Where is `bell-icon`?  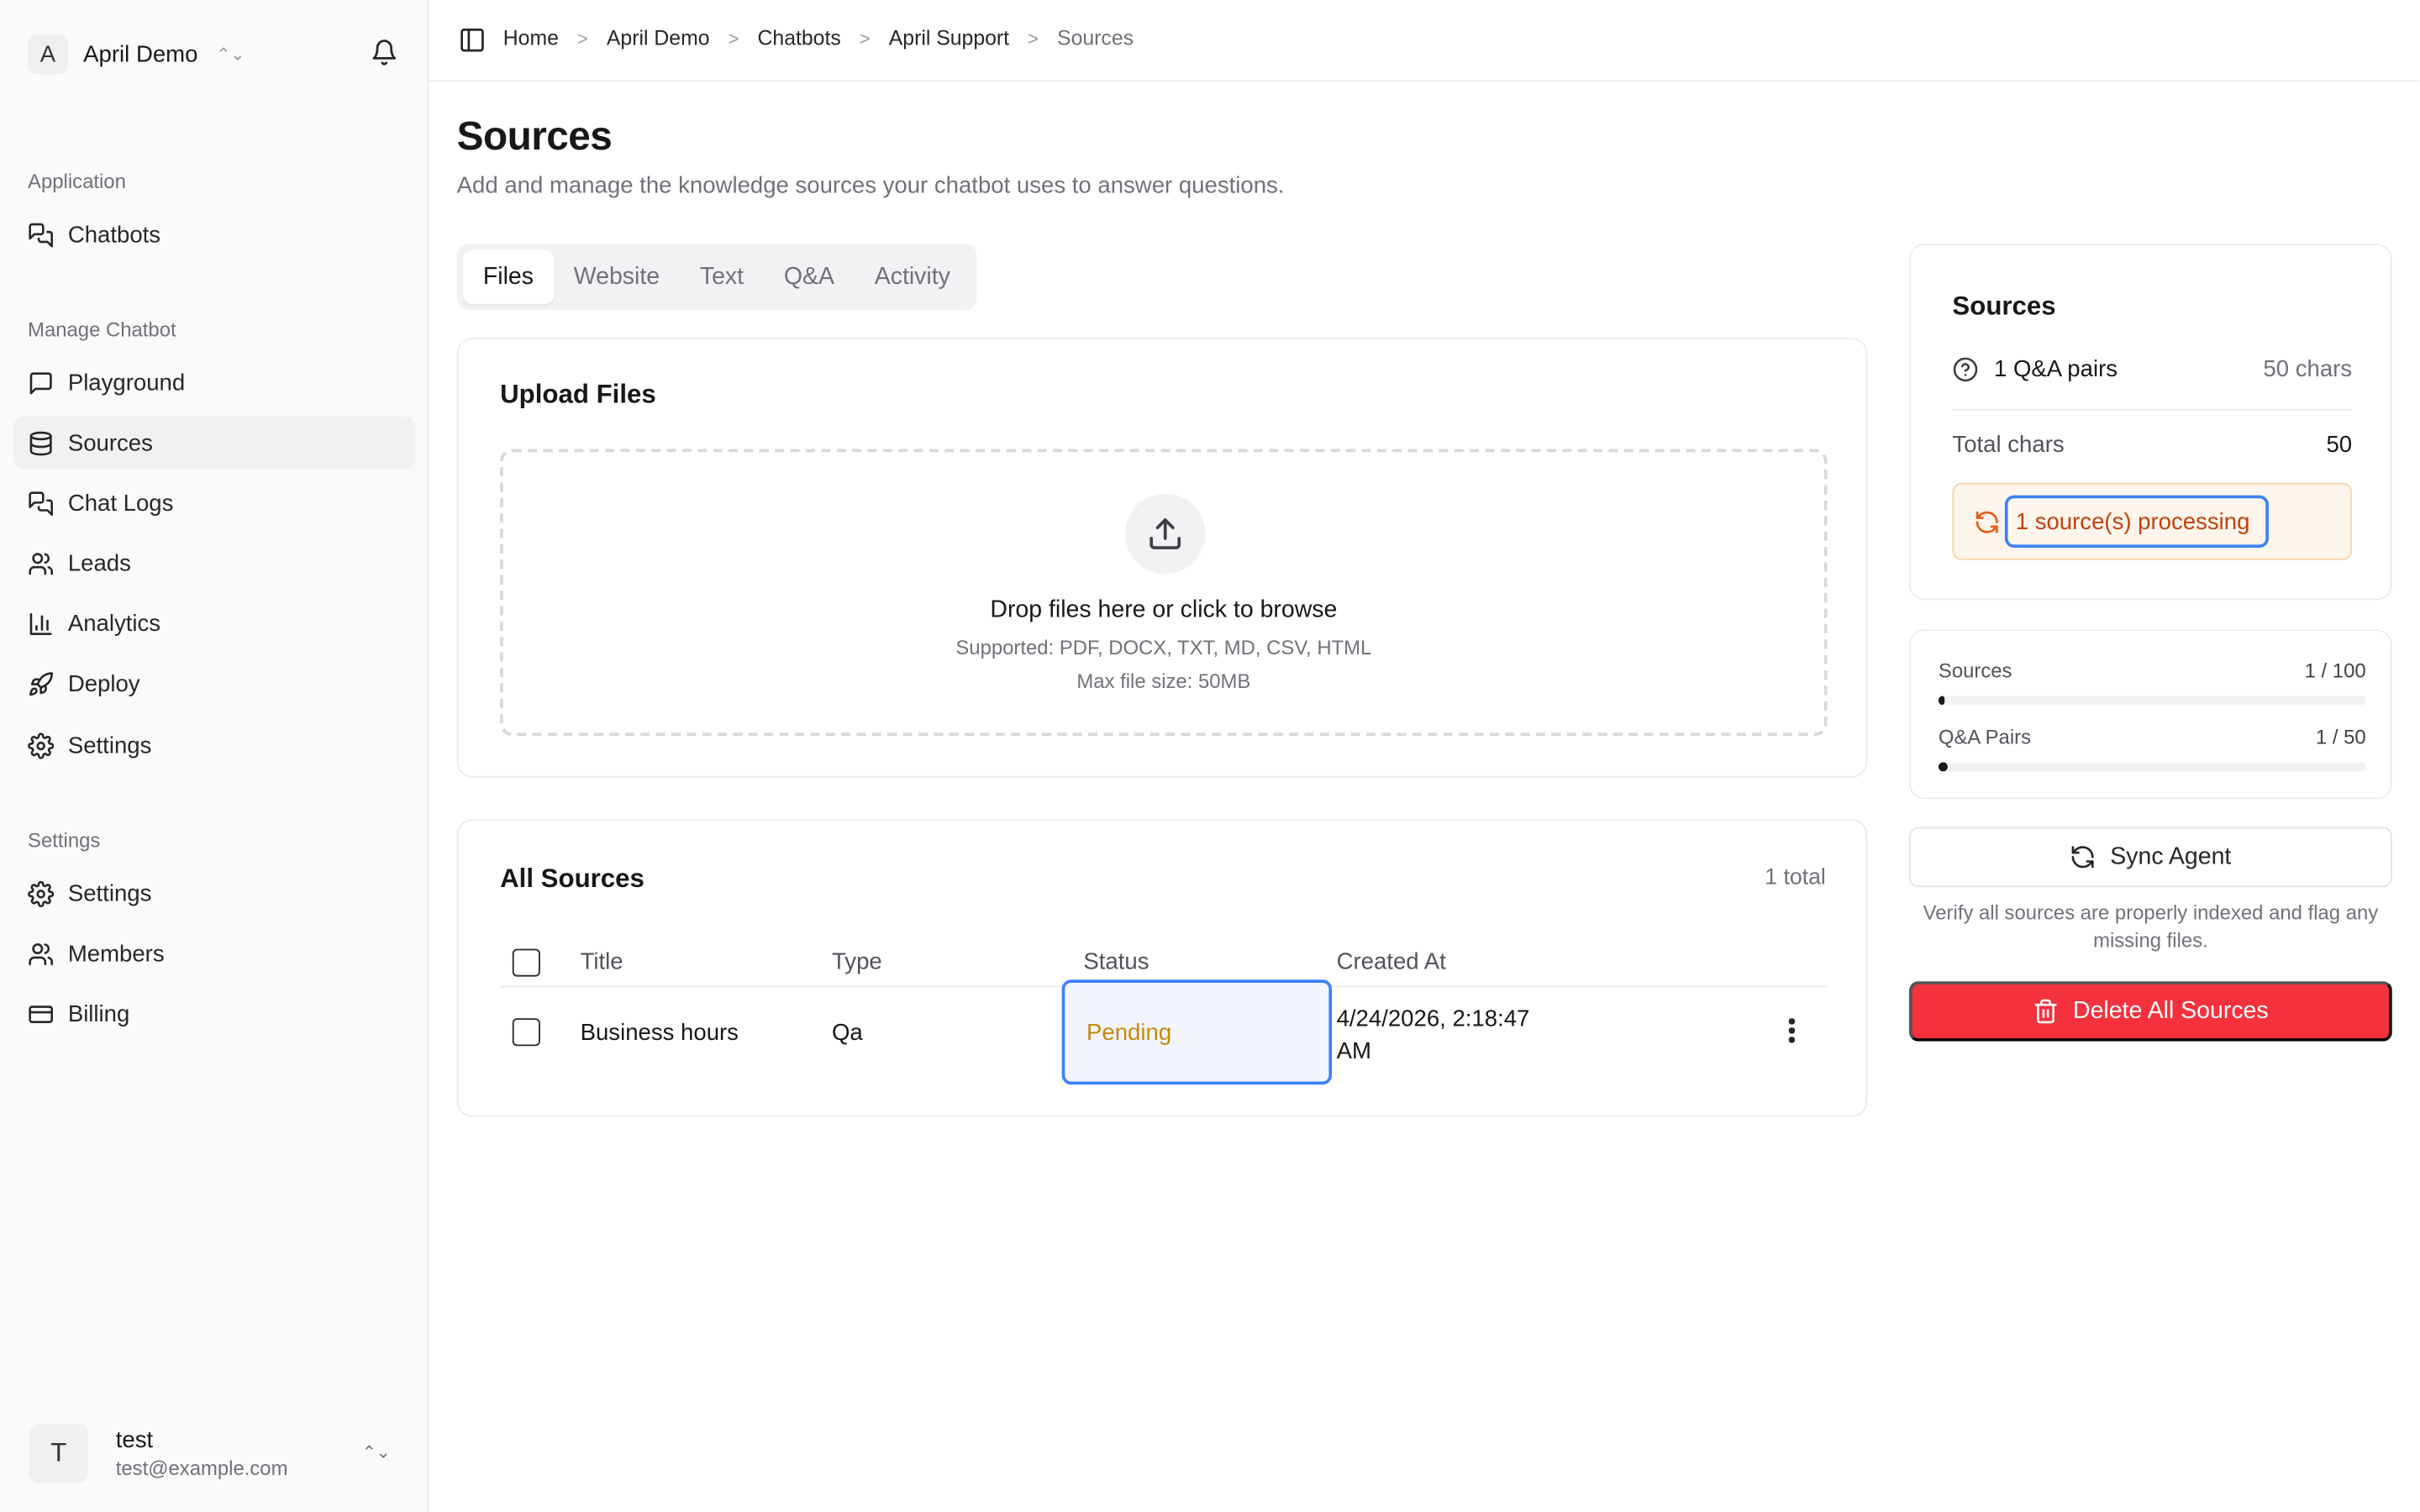 bell-icon is located at coordinates (384, 52).